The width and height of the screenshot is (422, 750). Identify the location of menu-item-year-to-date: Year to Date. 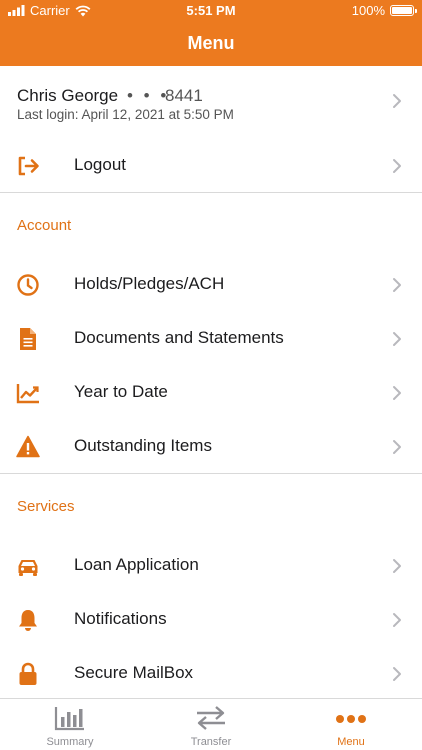
(211, 393).